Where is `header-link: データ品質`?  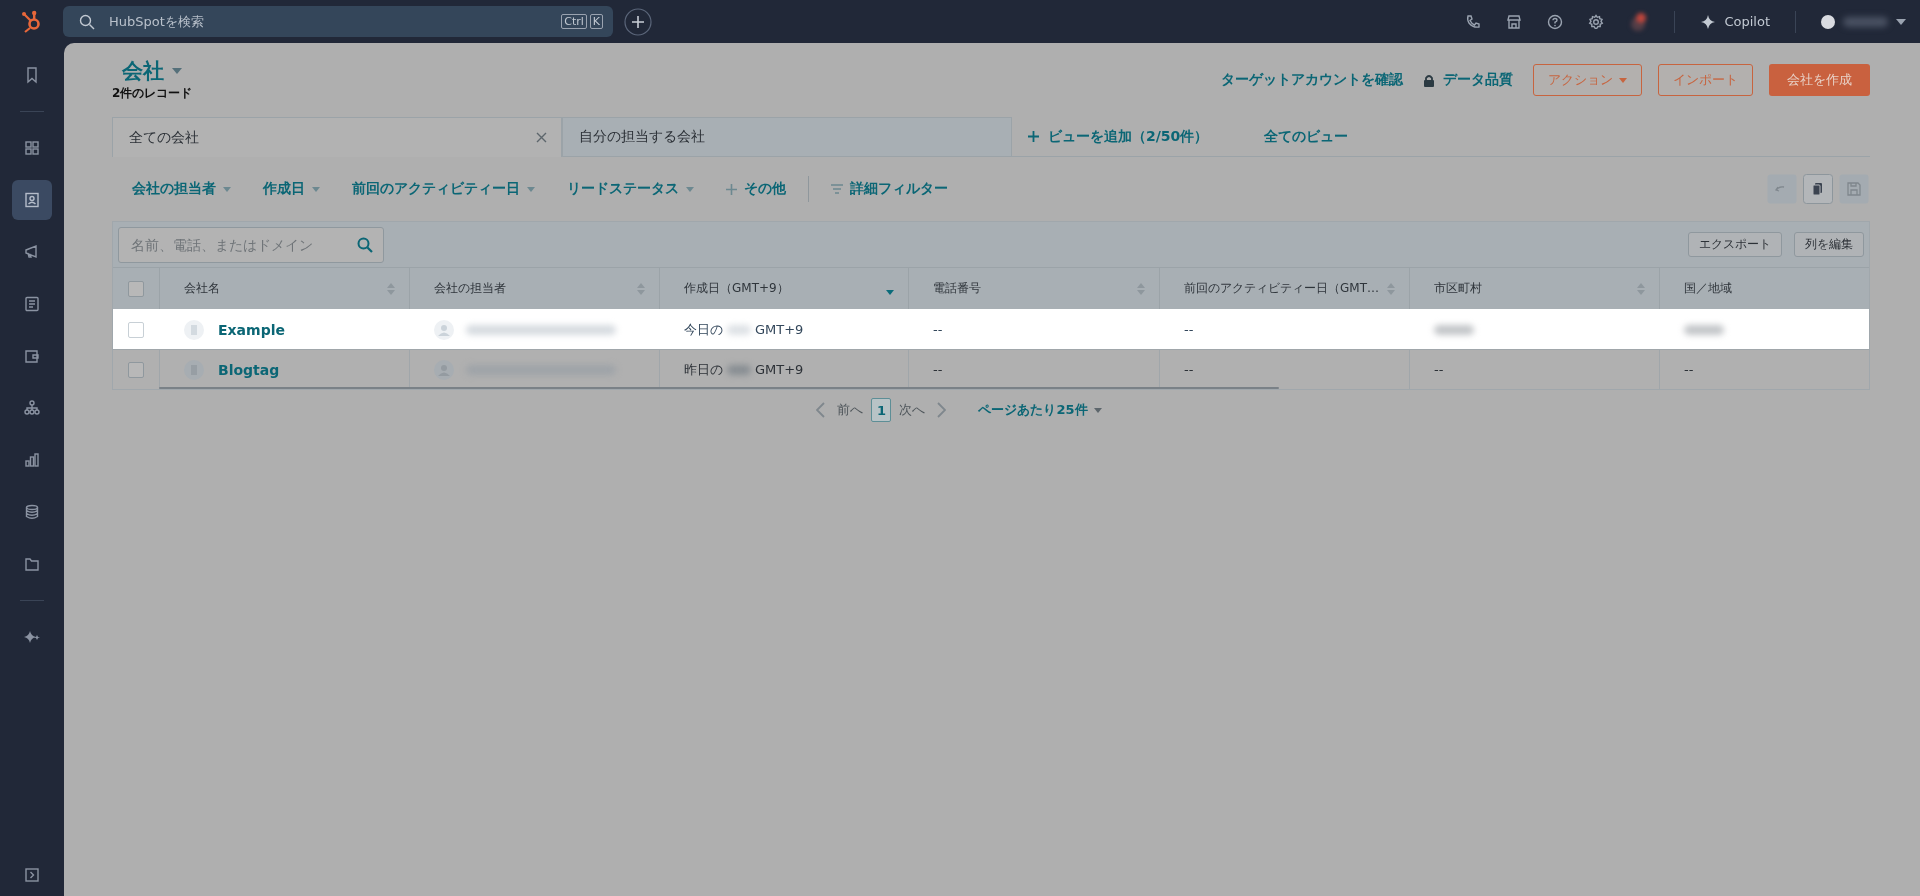 header-link: データ品質 is located at coordinates (1468, 80).